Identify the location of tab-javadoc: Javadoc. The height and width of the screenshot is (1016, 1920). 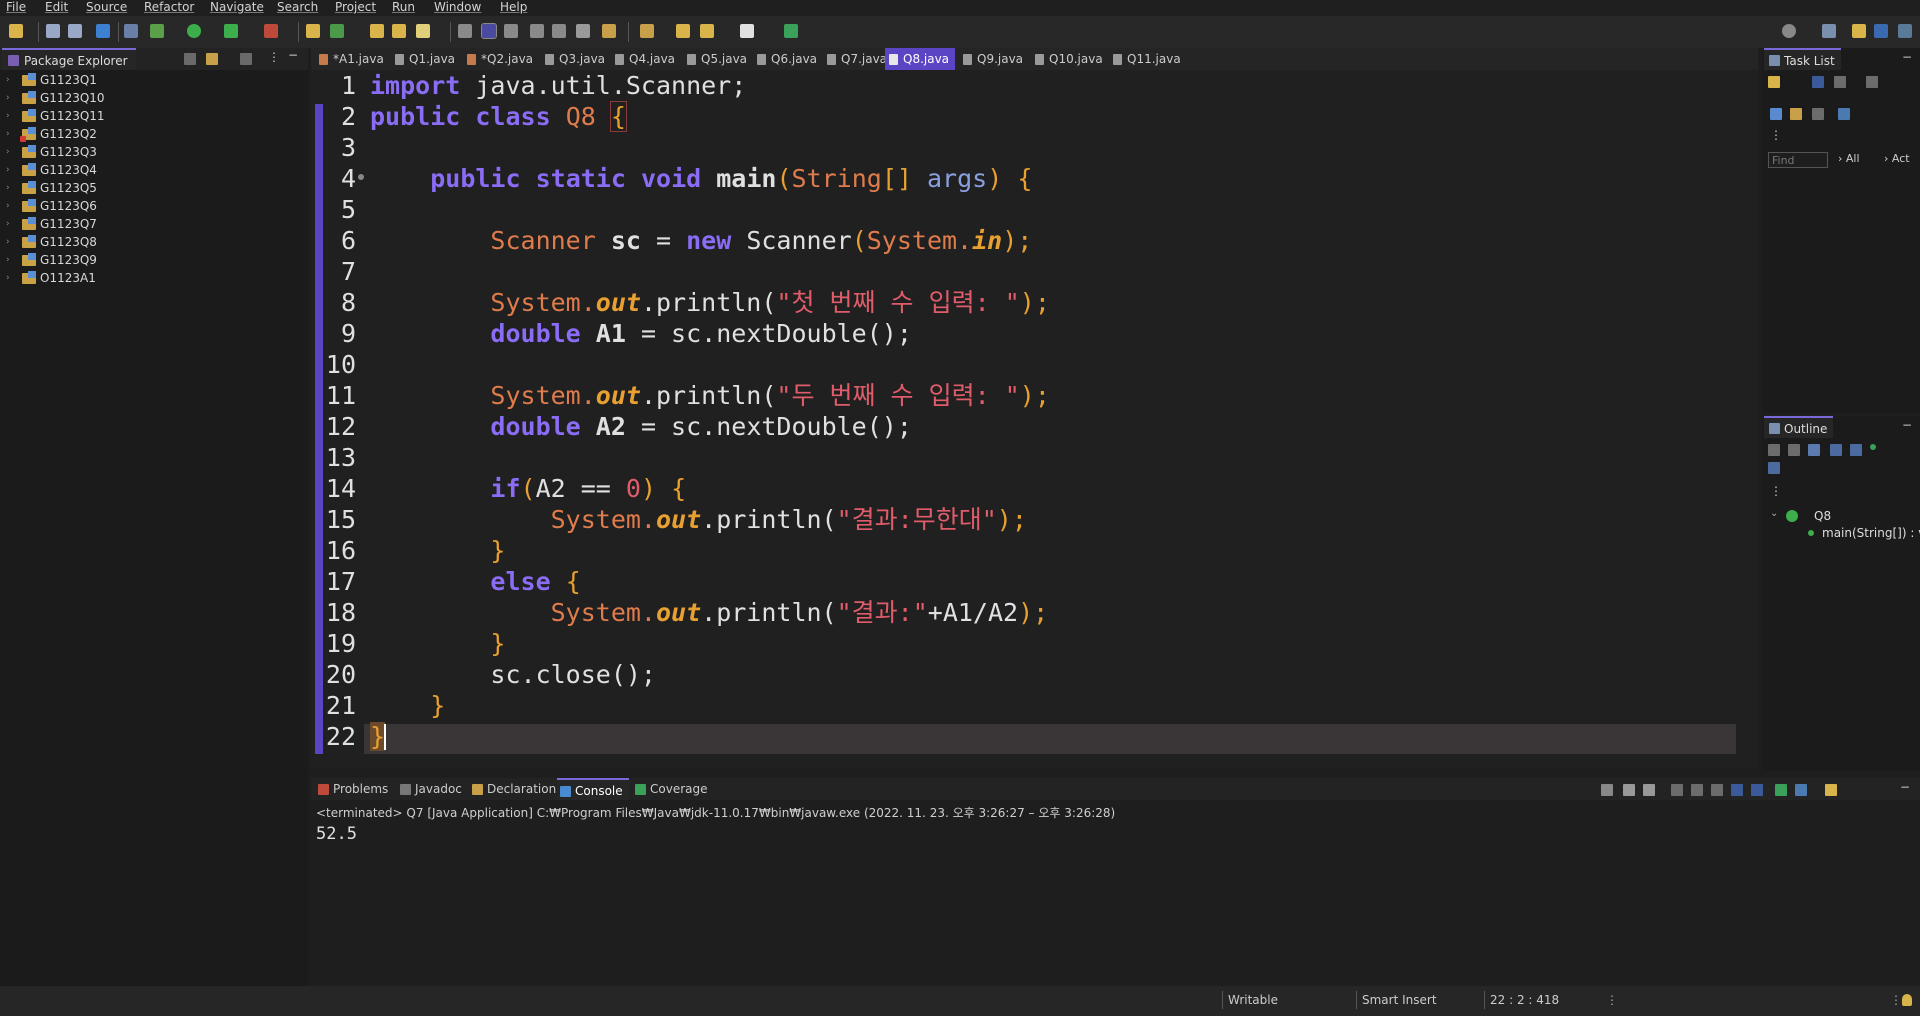
(431, 789).